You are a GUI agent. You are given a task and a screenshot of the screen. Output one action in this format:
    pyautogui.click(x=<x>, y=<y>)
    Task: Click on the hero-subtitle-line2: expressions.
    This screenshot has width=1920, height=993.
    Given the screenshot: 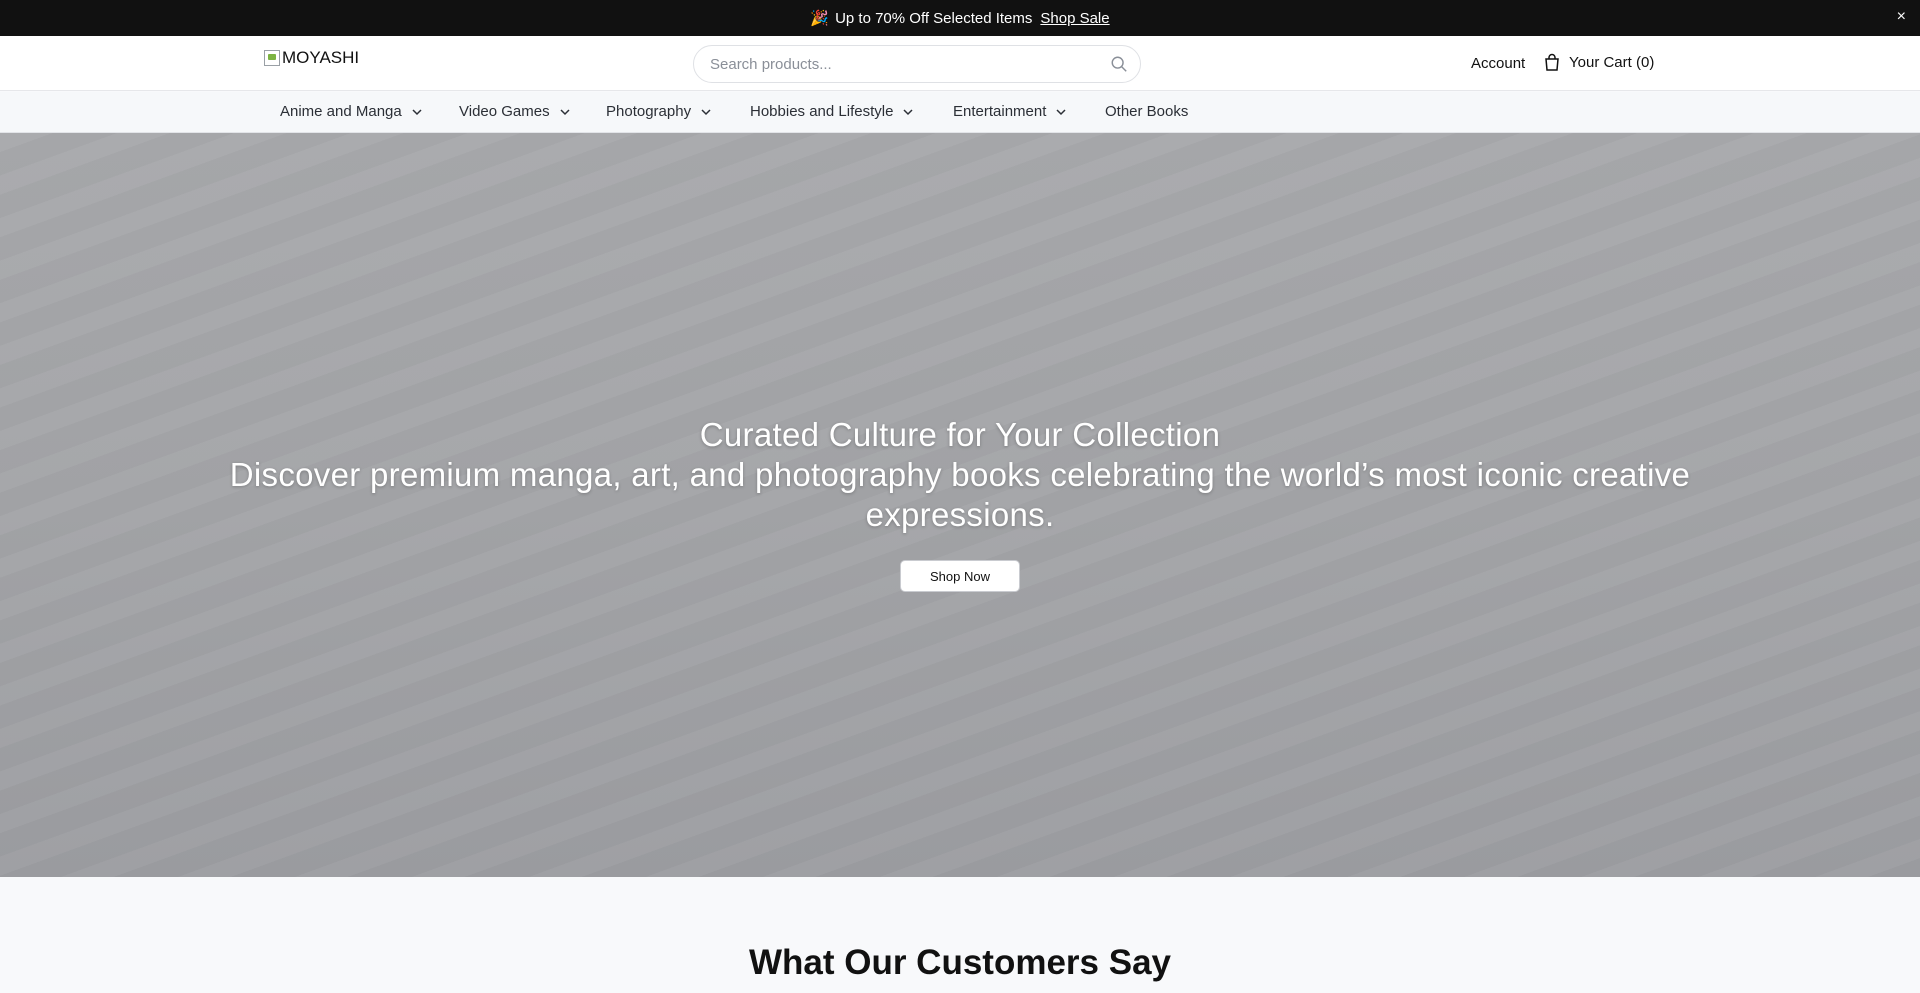 What is the action you would take?
    pyautogui.click(x=960, y=514)
    